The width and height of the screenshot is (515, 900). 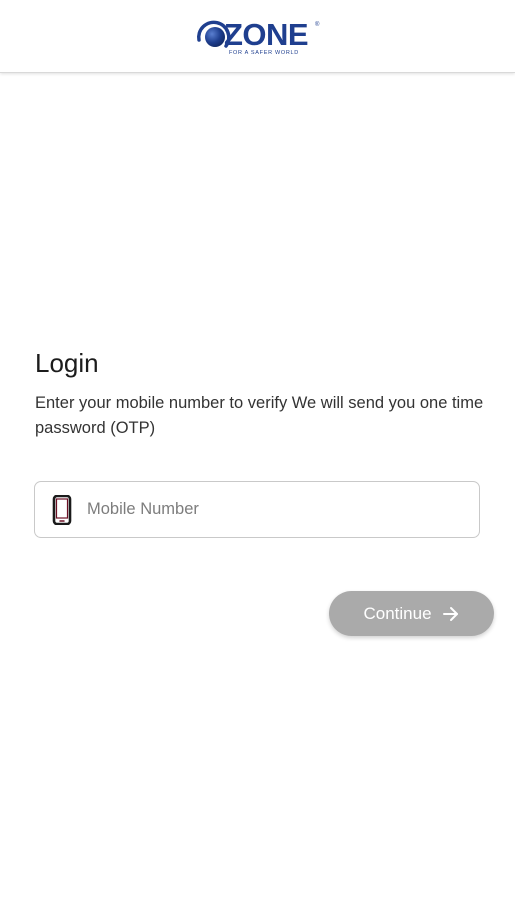 What do you see at coordinates (397, 613) in the screenshot?
I see `continue-button-label: Continue` at bounding box center [397, 613].